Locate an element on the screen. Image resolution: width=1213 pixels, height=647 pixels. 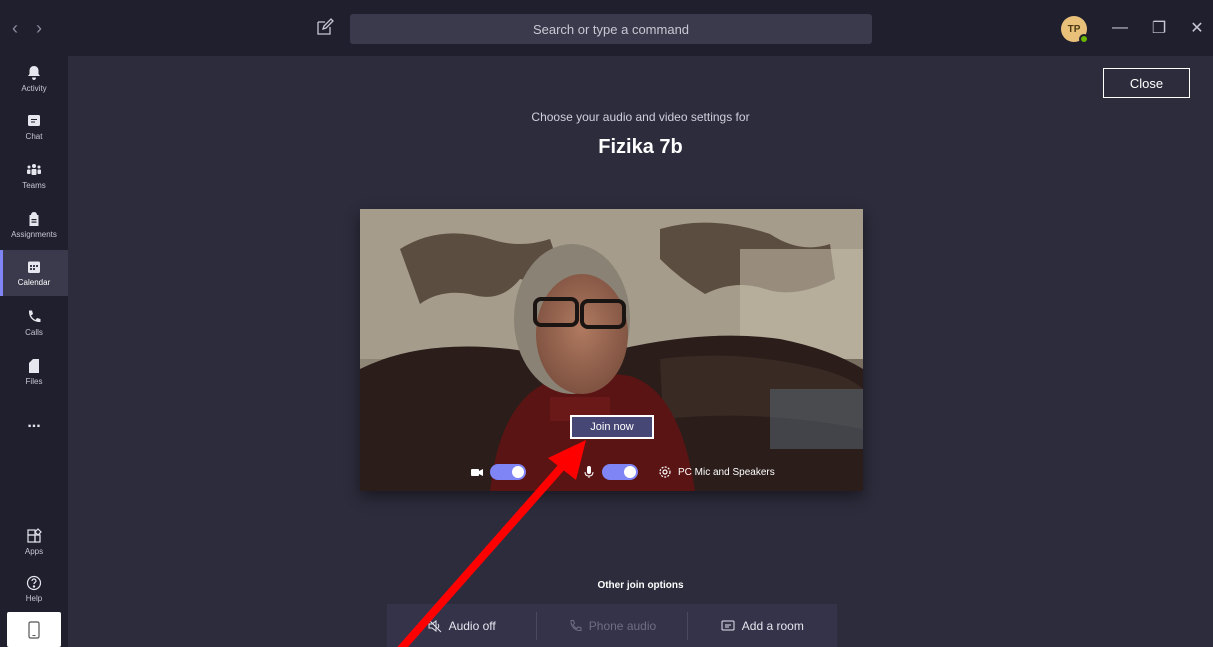
teams-icon is located at coordinates (34, 169).